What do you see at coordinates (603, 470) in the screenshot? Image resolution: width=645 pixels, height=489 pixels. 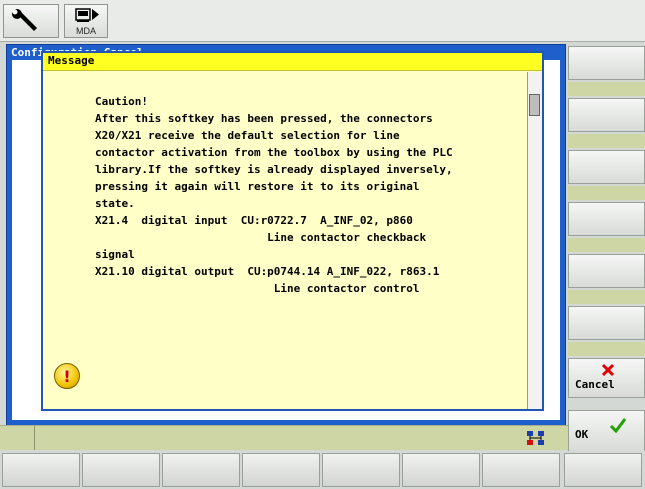 I see `softkey-h8` at bounding box center [603, 470].